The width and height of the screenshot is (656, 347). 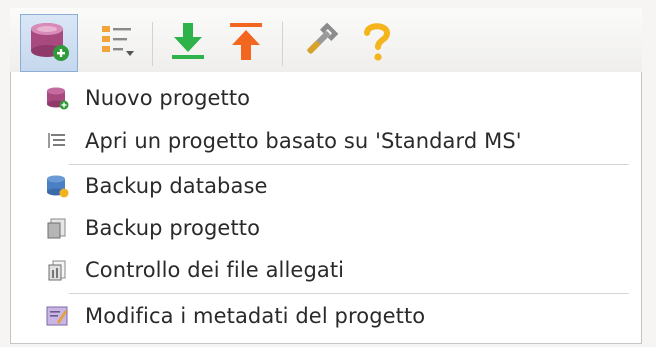 I want to click on help-question-icon, so click(x=377, y=43).